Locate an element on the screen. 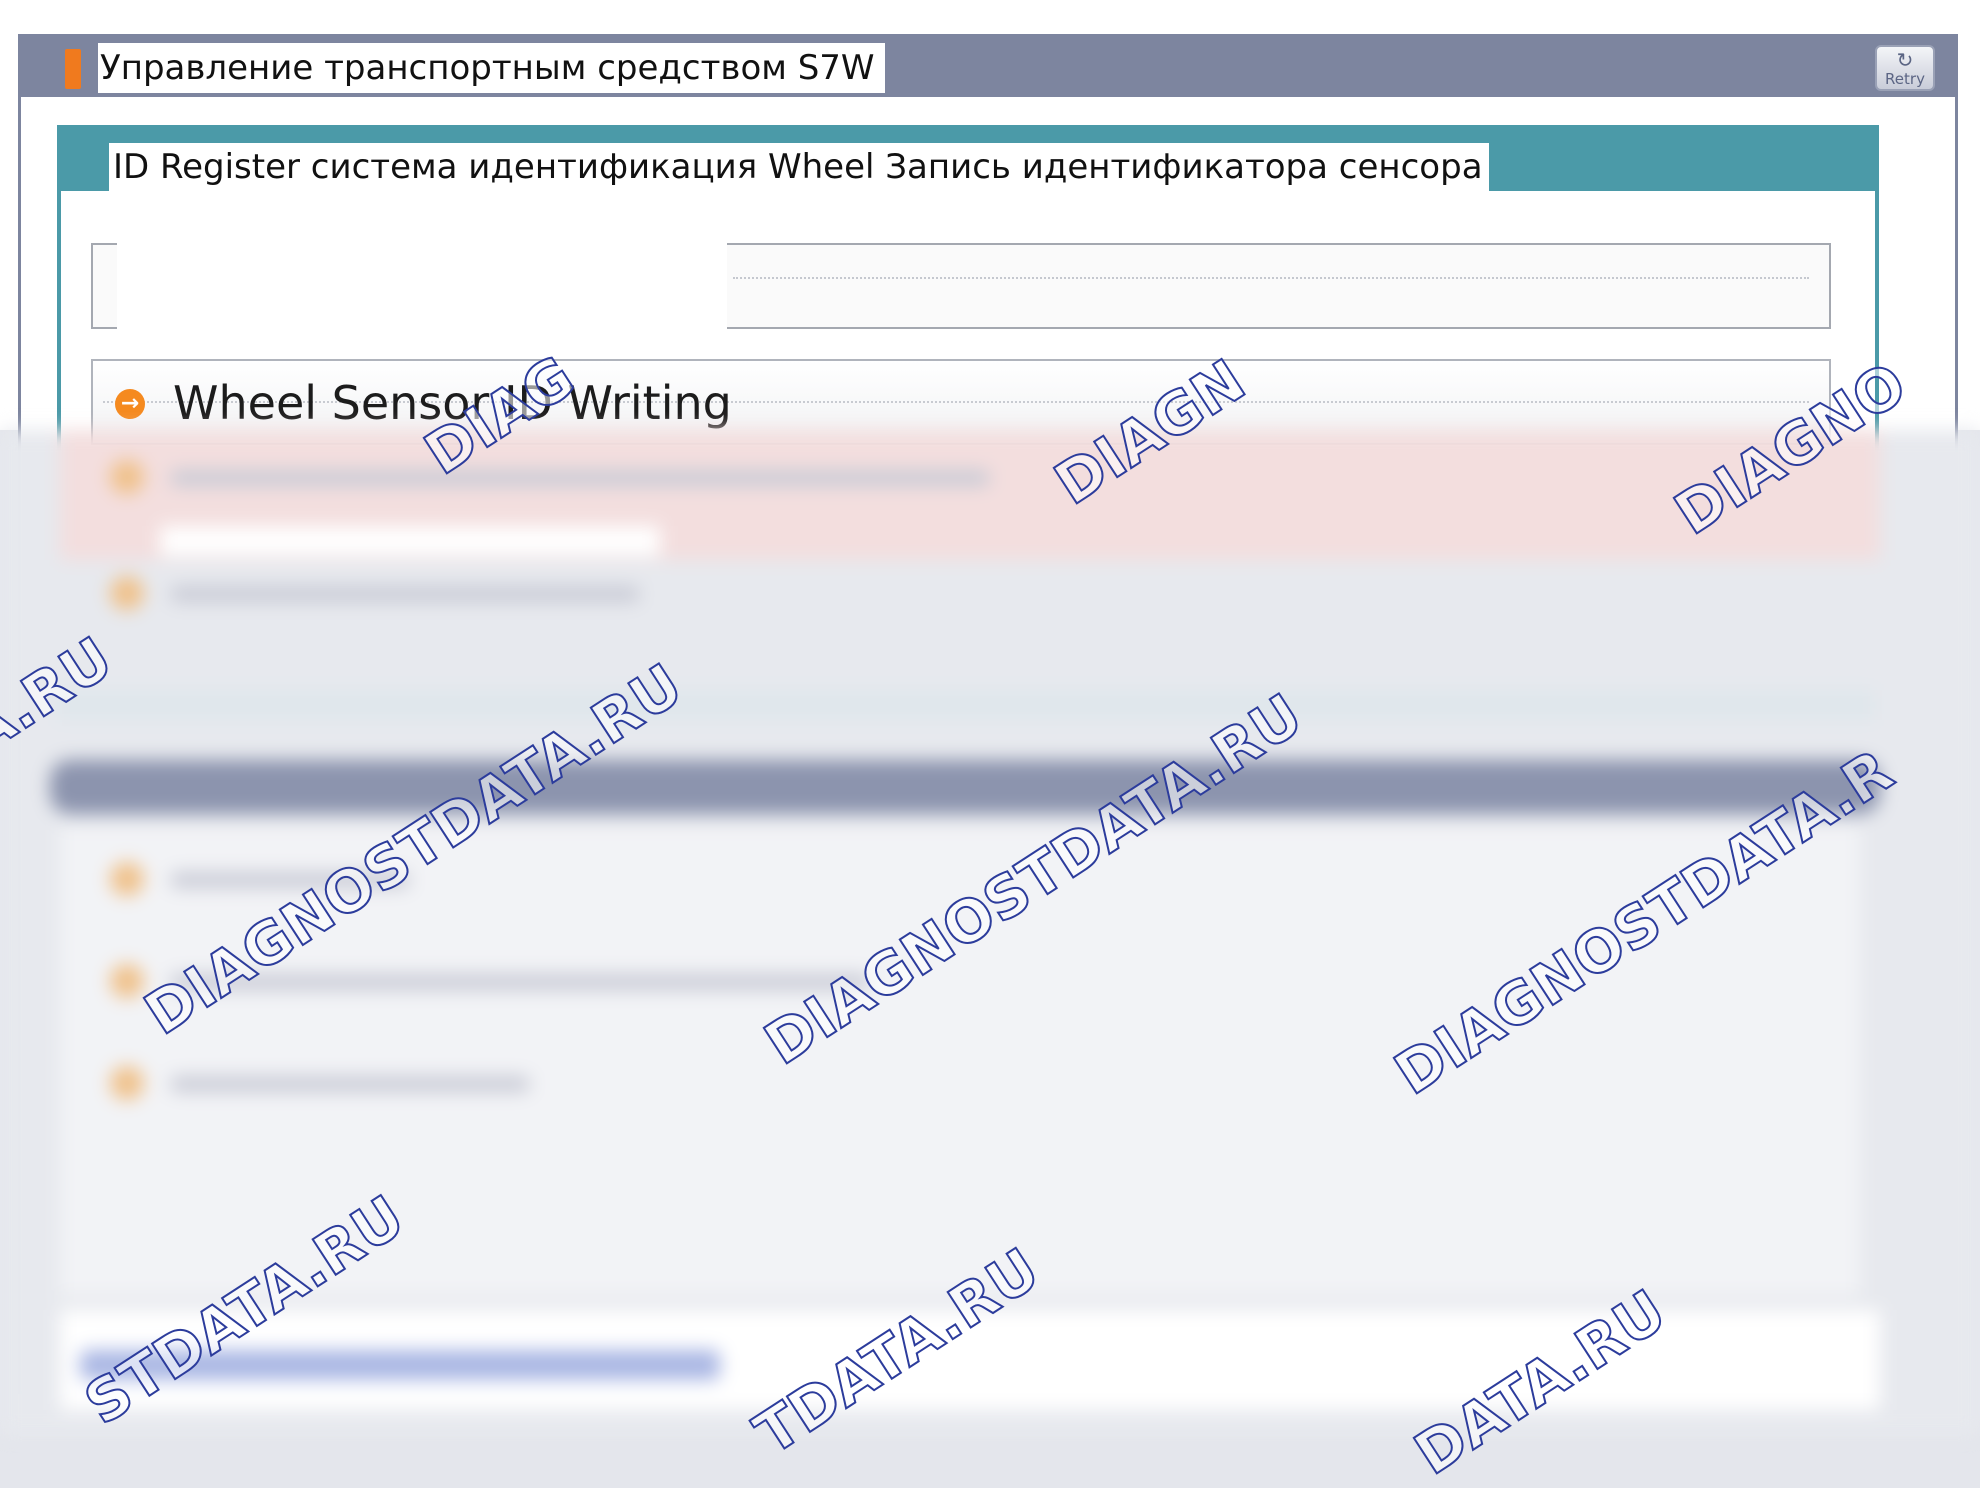  info-box-cover is located at coordinates (422, 288).